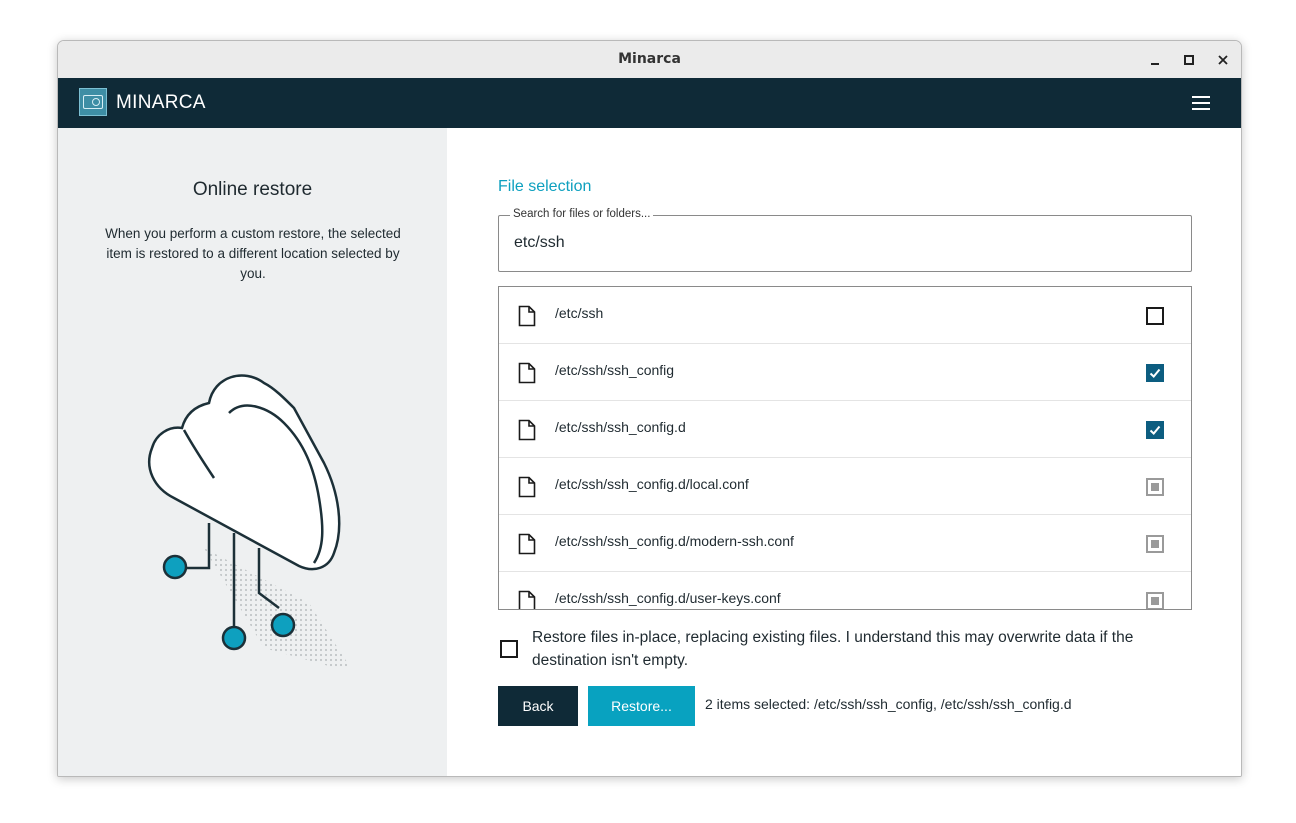 The width and height of the screenshot is (1296, 823). I want to click on file-path: /etc/ssh/ssh_config.d, so click(620, 427).